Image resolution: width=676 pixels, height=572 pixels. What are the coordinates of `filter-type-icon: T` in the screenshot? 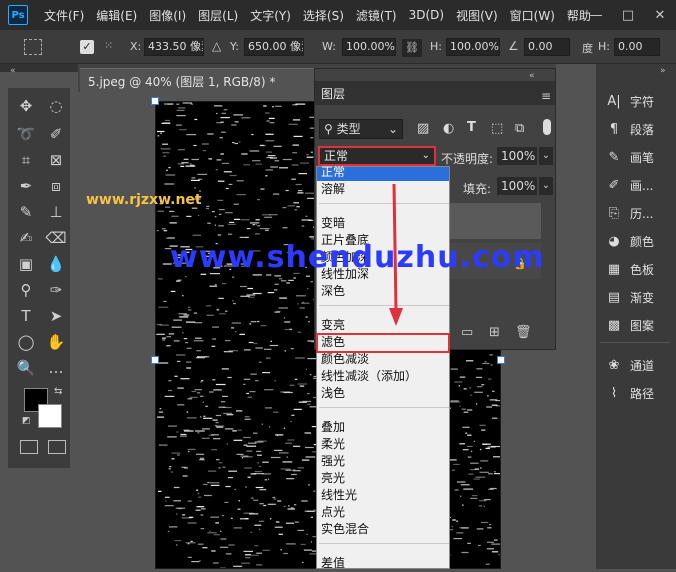 It's located at (471, 127).